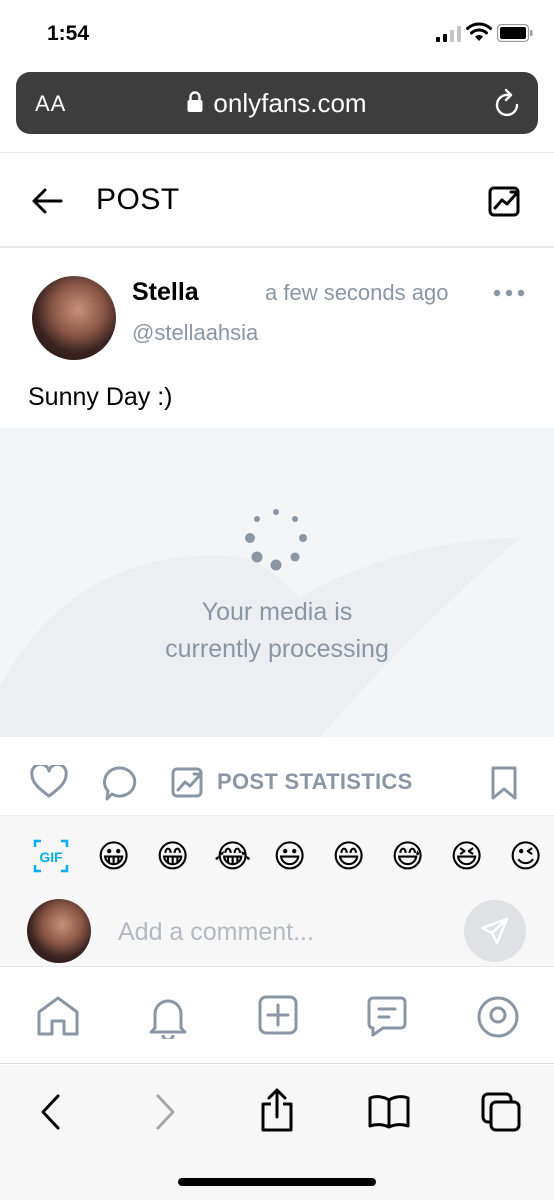  Describe the element at coordinates (119, 784) in the screenshot. I see `comment-bubble-icon` at that location.